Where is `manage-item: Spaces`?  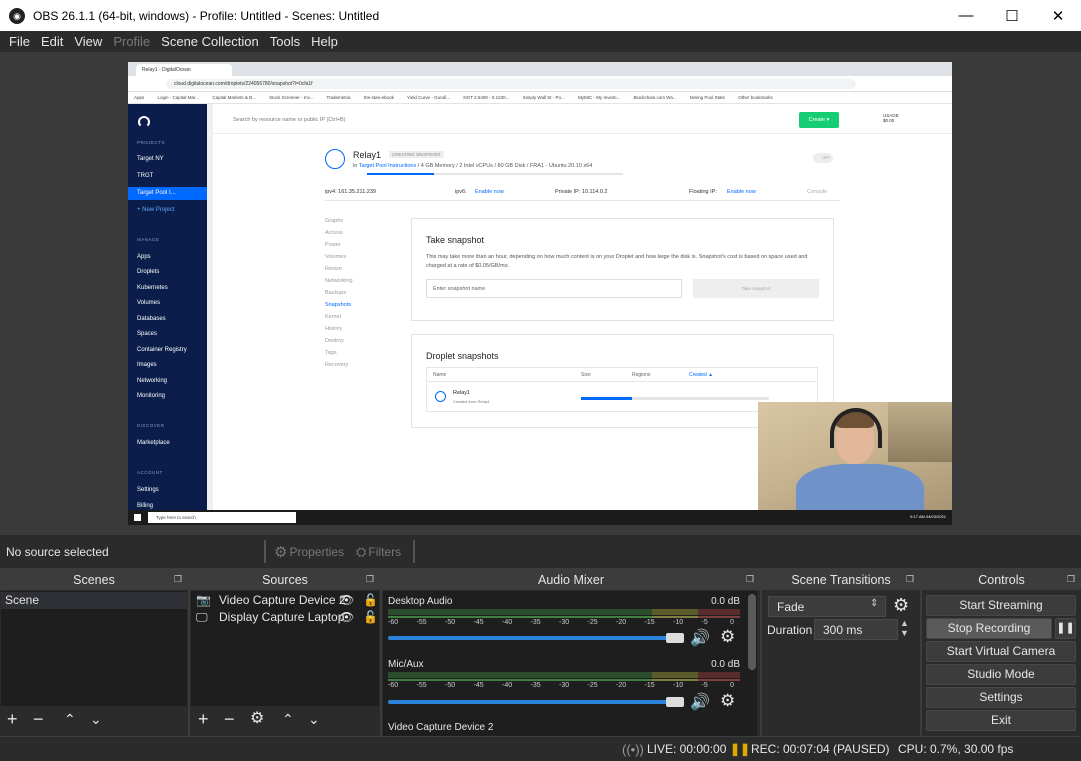 manage-item: Spaces is located at coordinates (147, 334).